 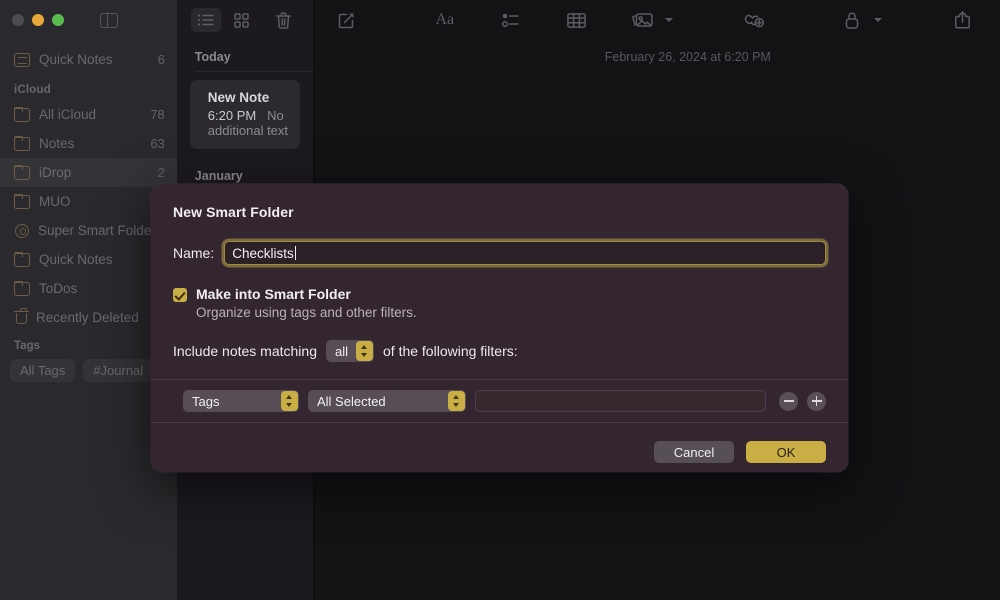 I want to click on name-input: Checklists, so click(x=525, y=253).